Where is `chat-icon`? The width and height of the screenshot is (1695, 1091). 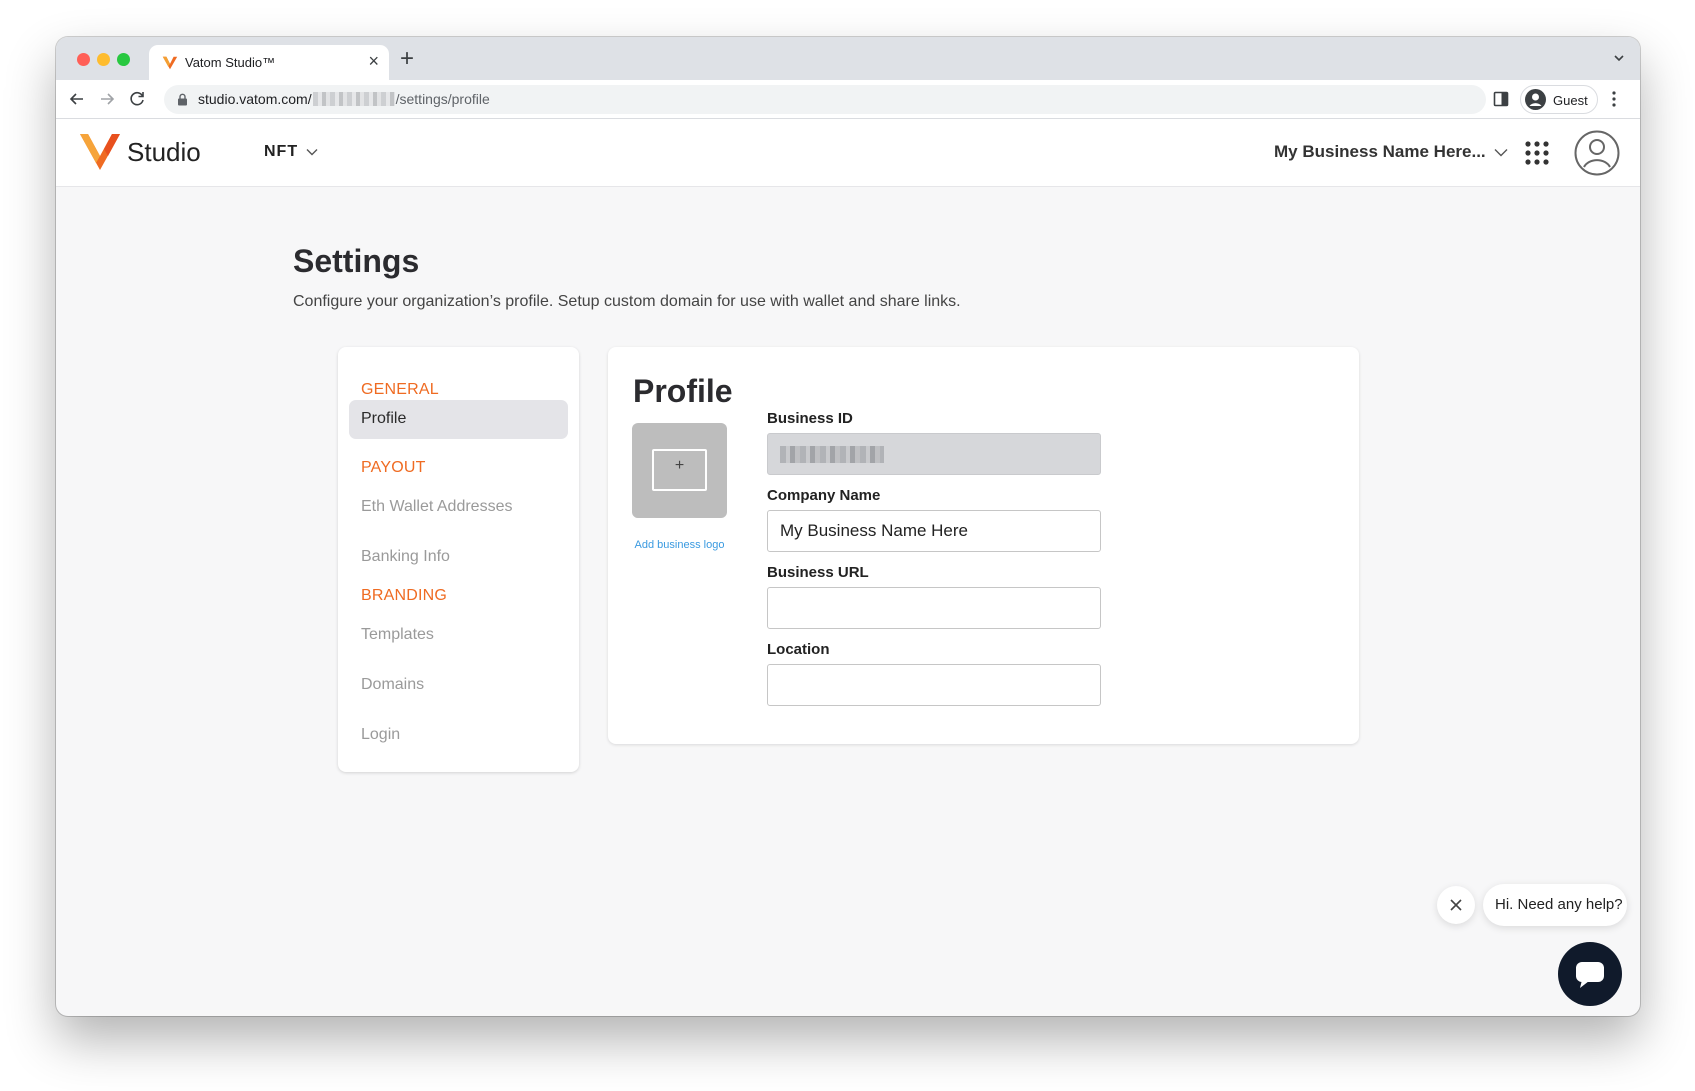 chat-icon is located at coordinates (1590, 975).